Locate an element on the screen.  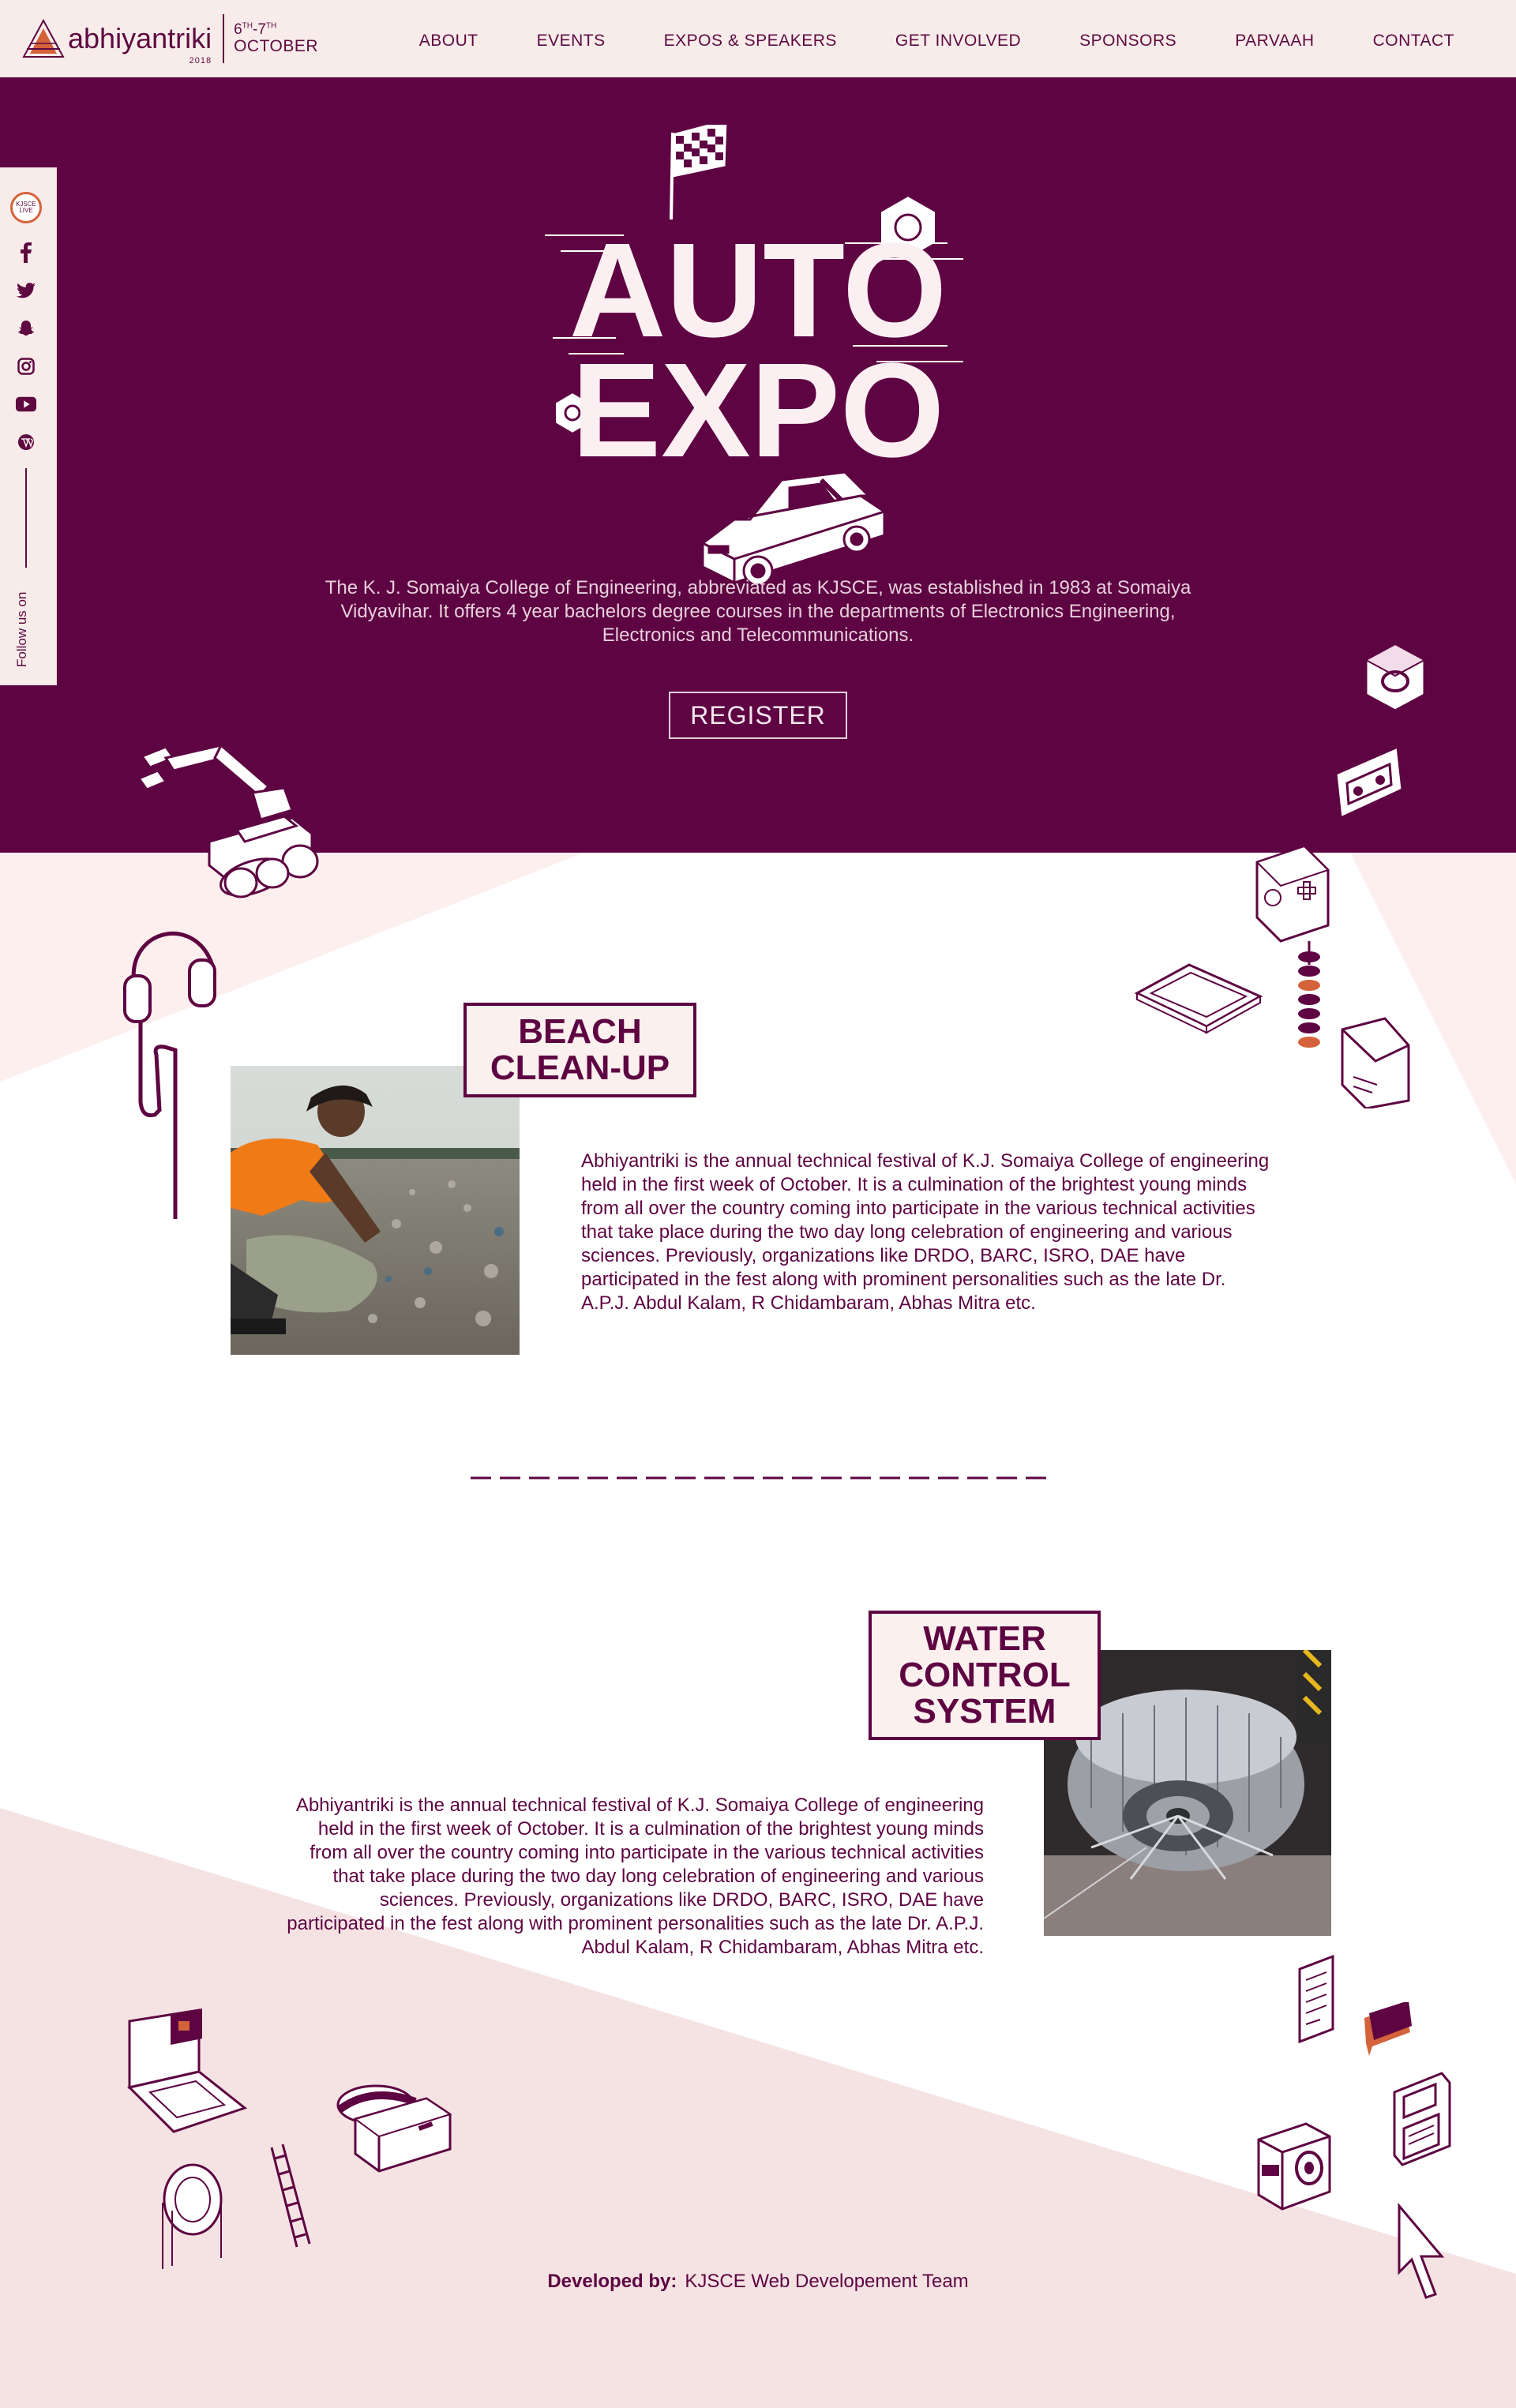
vr-headset-icon is located at coordinates (394, 2128).